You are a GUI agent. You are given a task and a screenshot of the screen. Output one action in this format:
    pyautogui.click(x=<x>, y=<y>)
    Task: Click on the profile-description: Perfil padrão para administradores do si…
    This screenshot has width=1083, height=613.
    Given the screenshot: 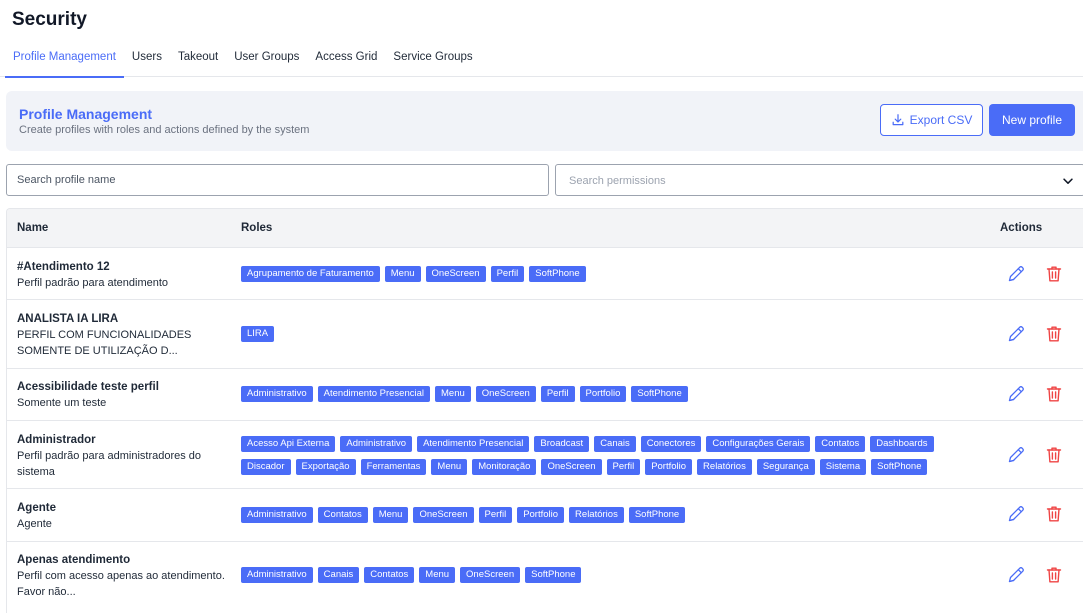 What is the action you would take?
    pyautogui.click(x=109, y=464)
    